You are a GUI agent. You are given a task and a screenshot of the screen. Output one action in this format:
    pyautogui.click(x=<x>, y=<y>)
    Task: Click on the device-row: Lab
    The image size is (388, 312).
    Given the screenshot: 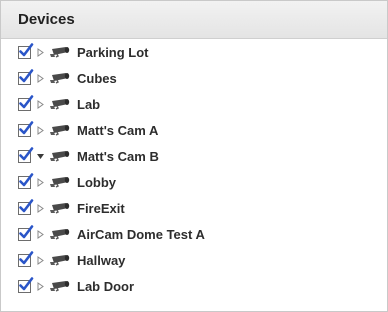 What is the action you would take?
    pyautogui.click(x=194, y=104)
    